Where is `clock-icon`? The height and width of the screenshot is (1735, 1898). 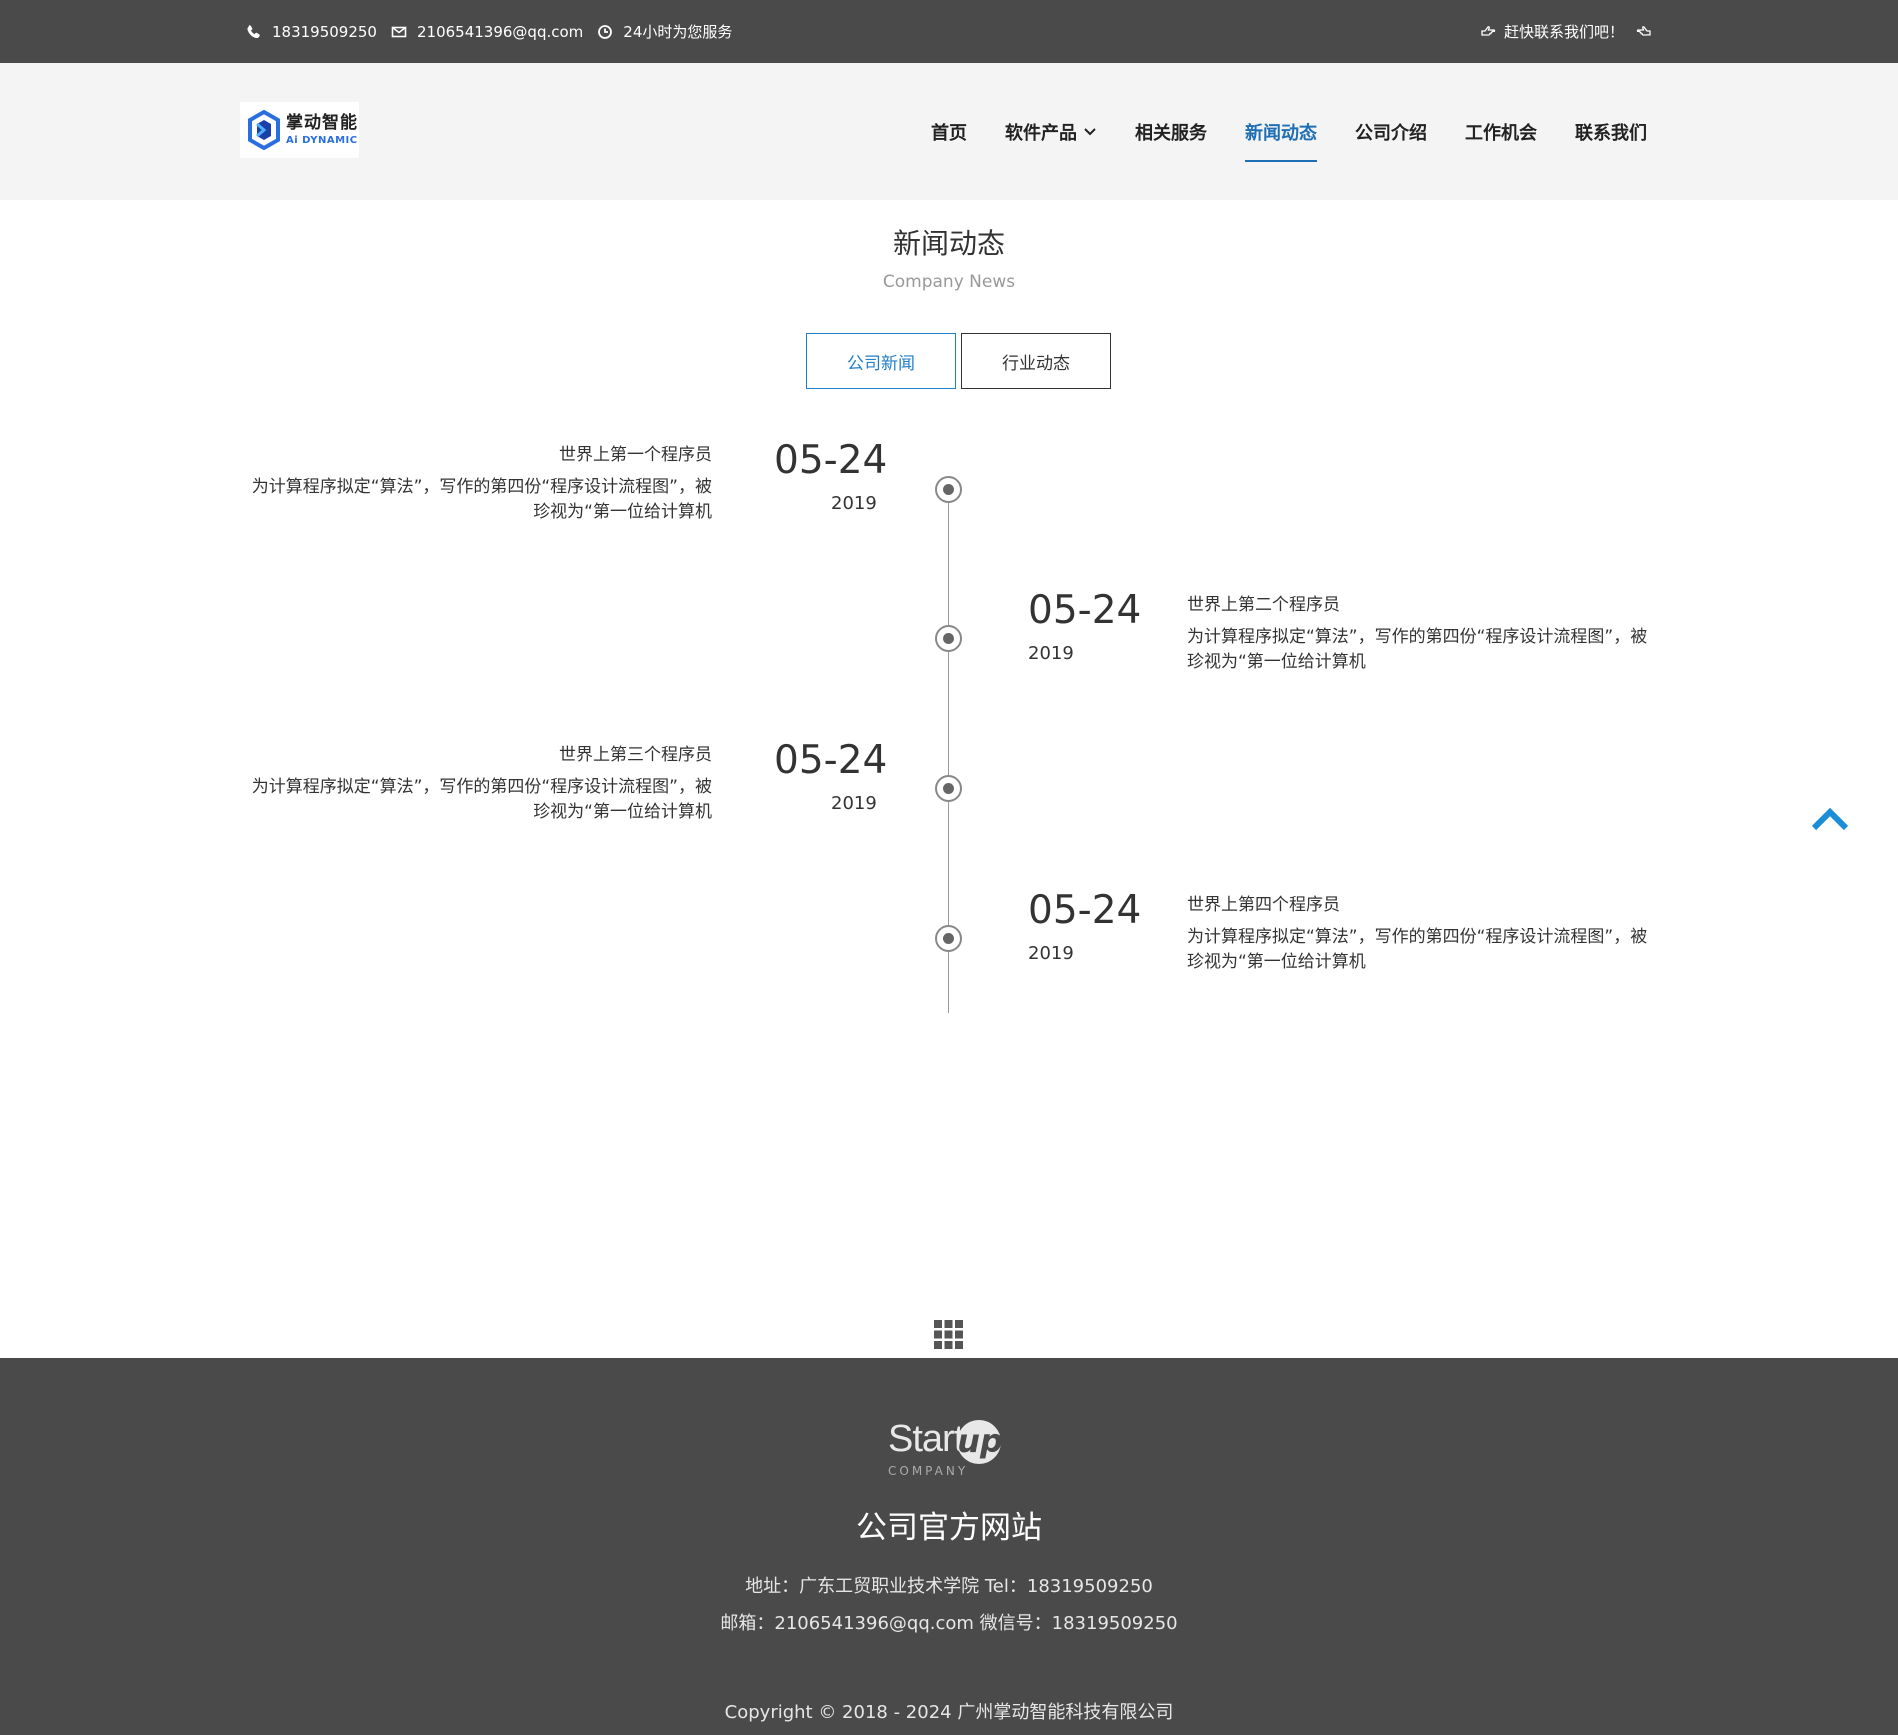
clock-icon is located at coordinates (605, 31).